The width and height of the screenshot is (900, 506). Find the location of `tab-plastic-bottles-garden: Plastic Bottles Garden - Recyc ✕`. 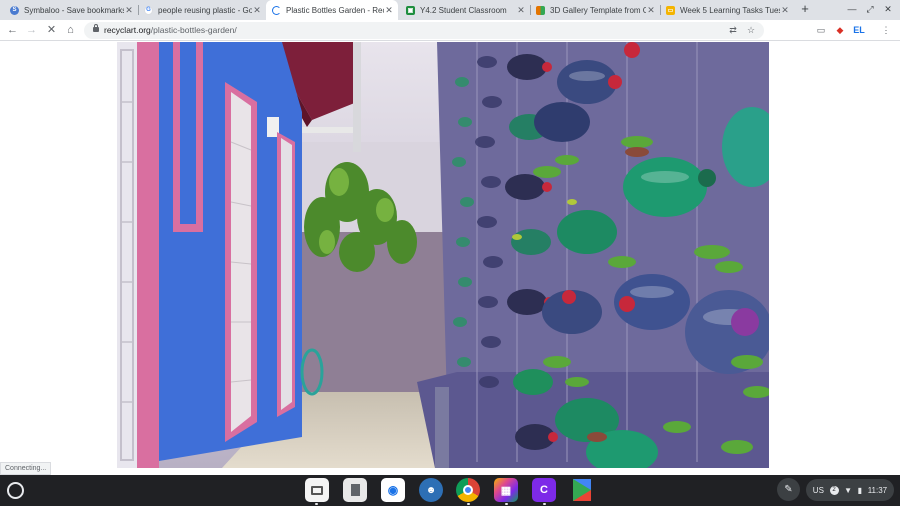

tab-plastic-bottles-garden: Plastic Bottles Garden - Recyc ✕ is located at coordinates (332, 10).